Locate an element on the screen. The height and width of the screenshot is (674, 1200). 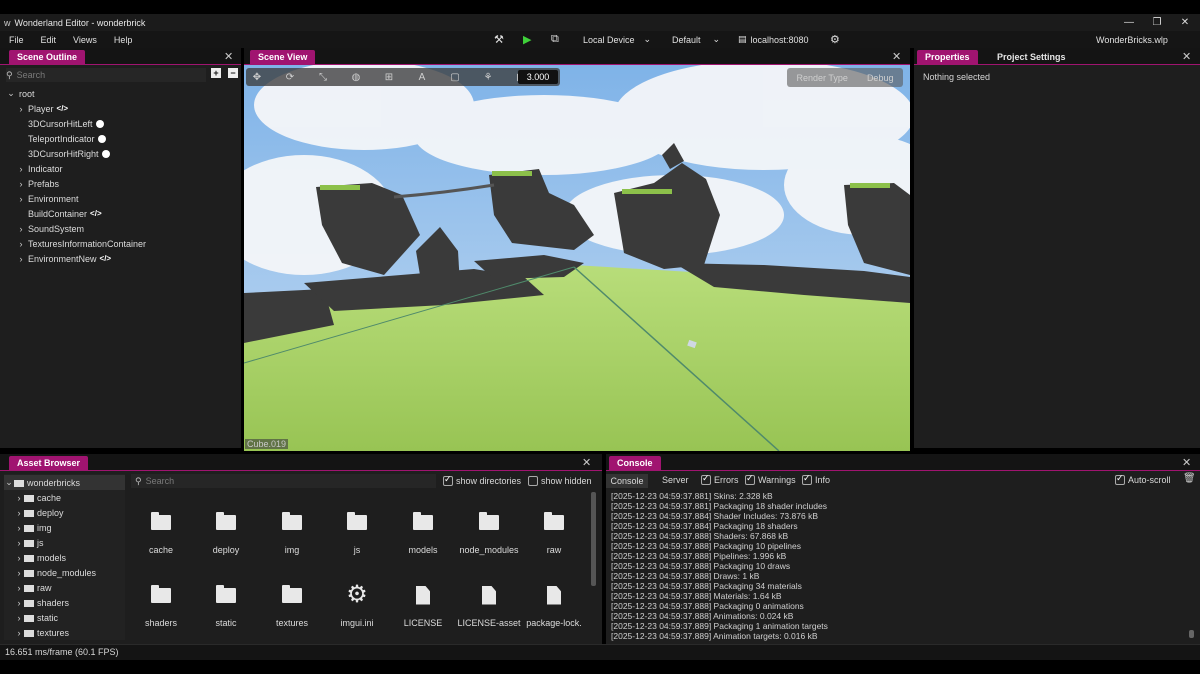
menu-file: File is located at coordinates (16, 40).